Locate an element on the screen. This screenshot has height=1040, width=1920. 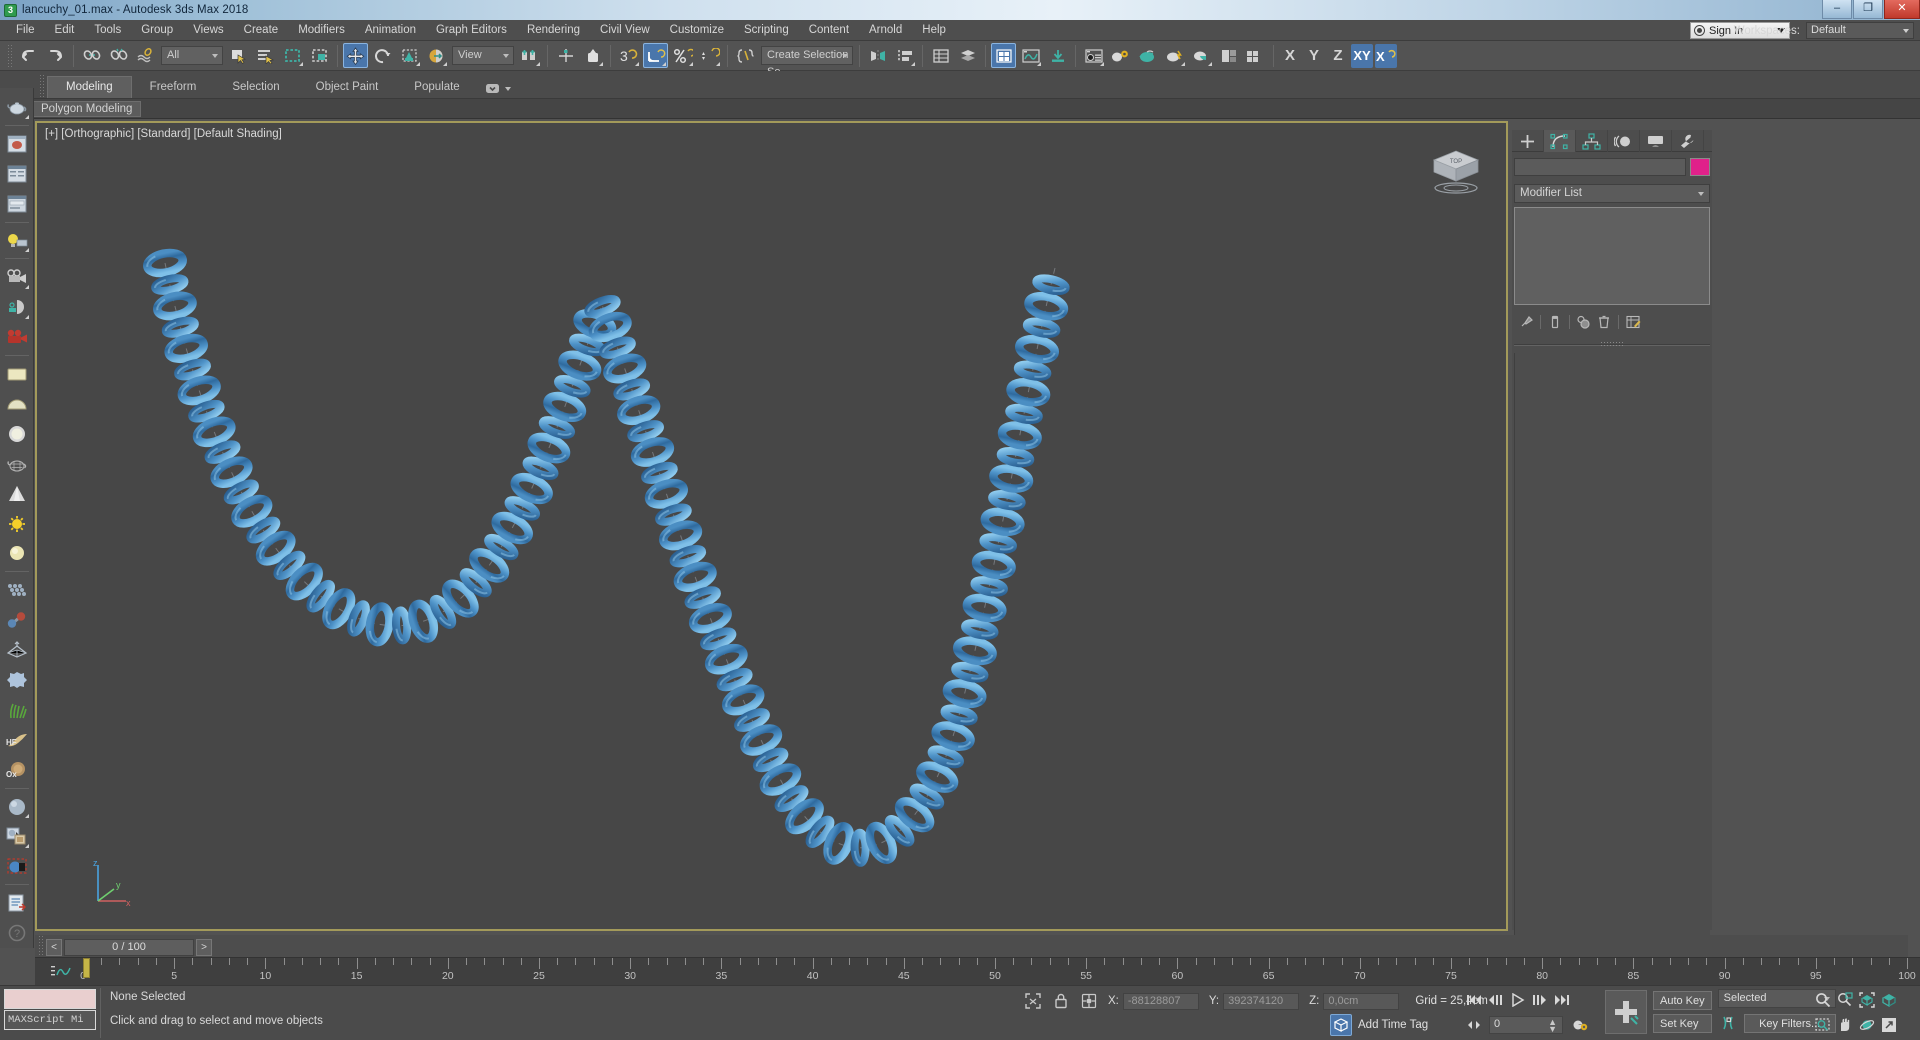
schematic-view-icon is located at coordinates (1057, 55).